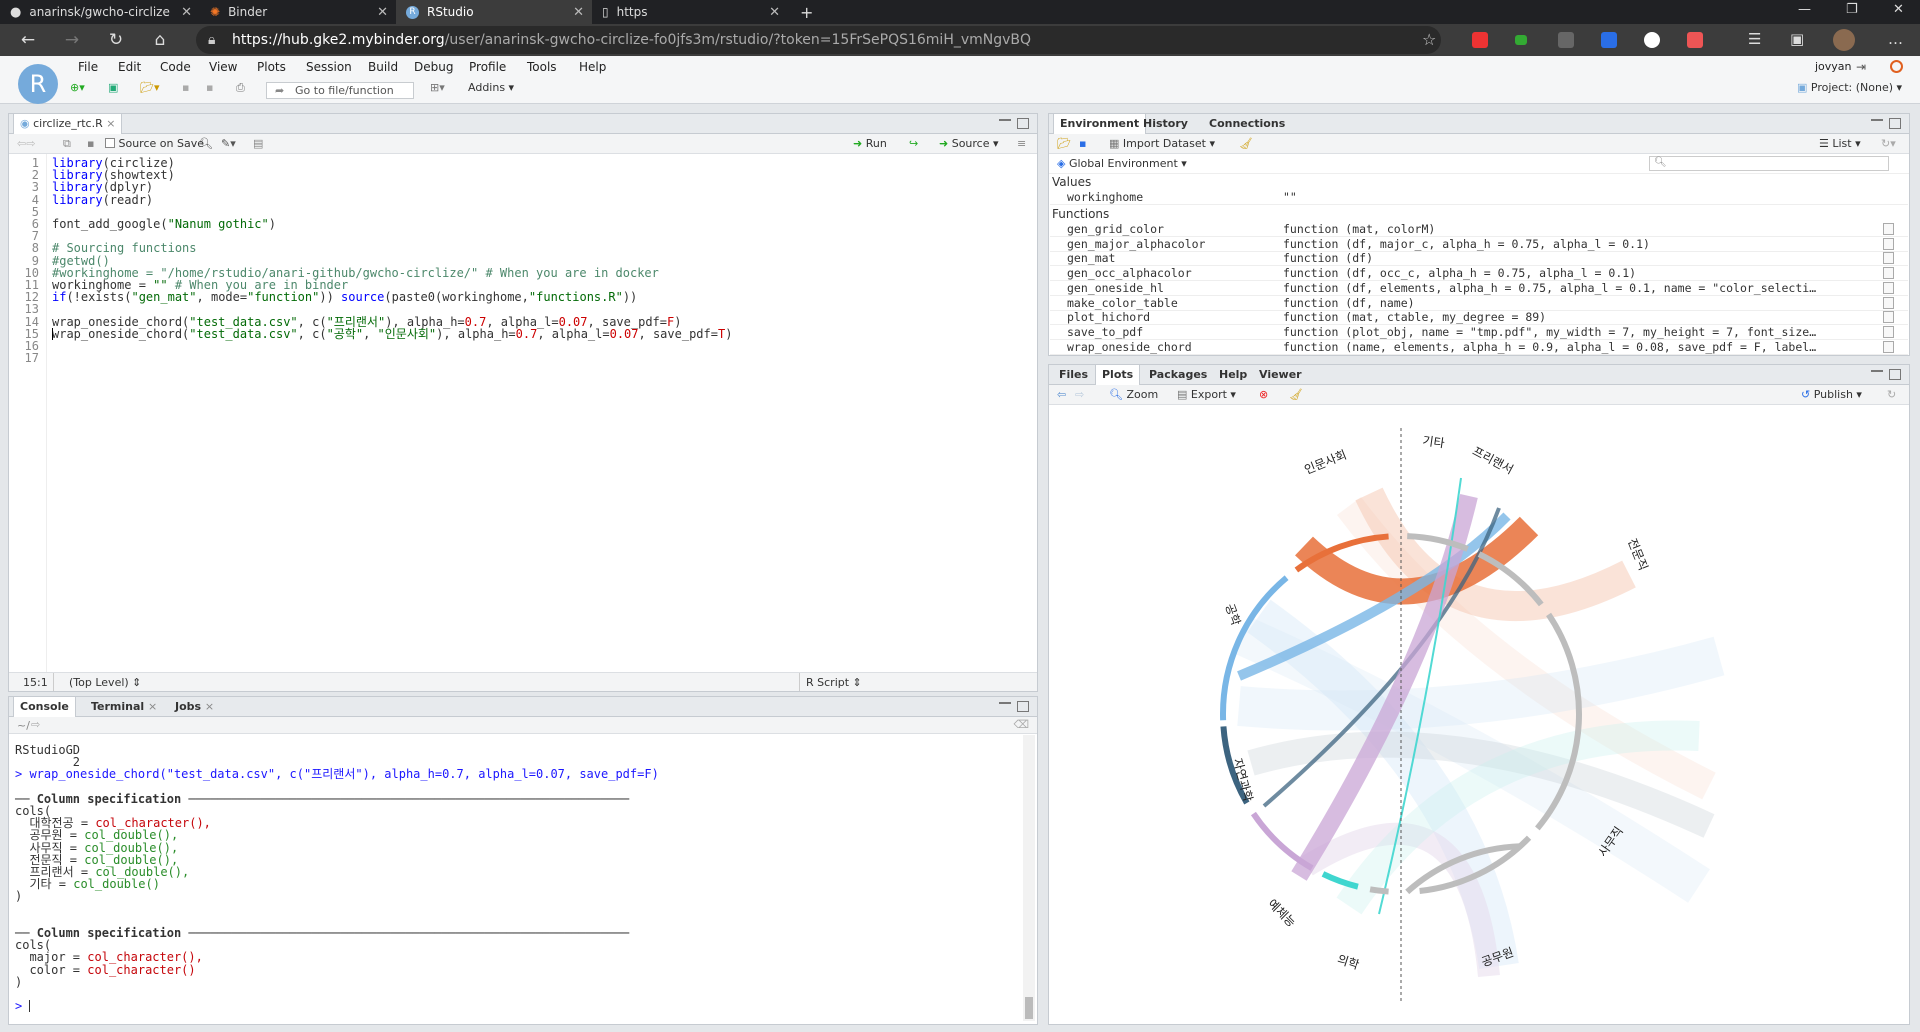  What do you see at coordinates (592, 67) in the screenshot?
I see `menu-help: Help` at bounding box center [592, 67].